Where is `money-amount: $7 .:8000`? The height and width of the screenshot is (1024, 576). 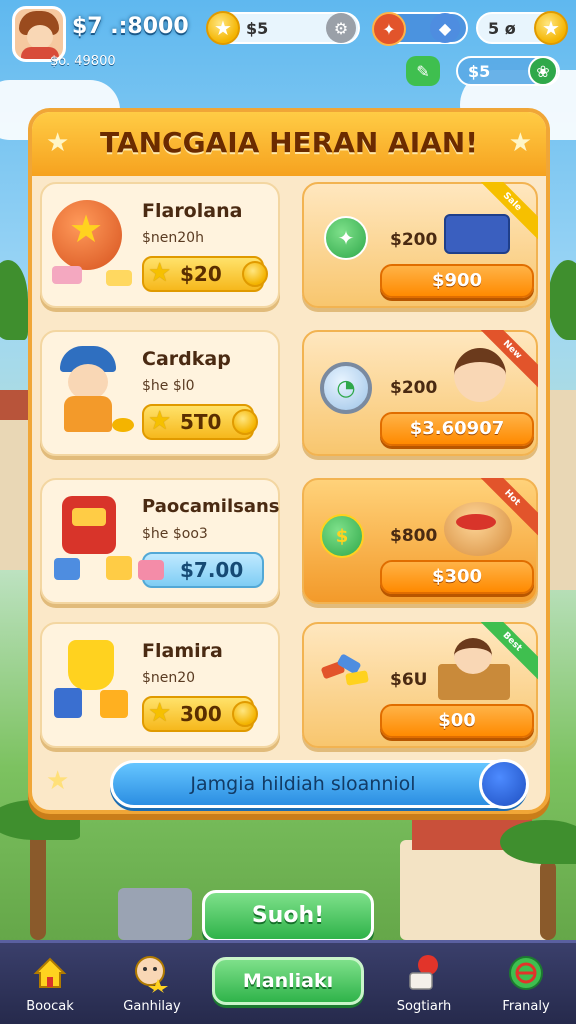 money-amount: $7 .:8000 is located at coordinates (130, 26).